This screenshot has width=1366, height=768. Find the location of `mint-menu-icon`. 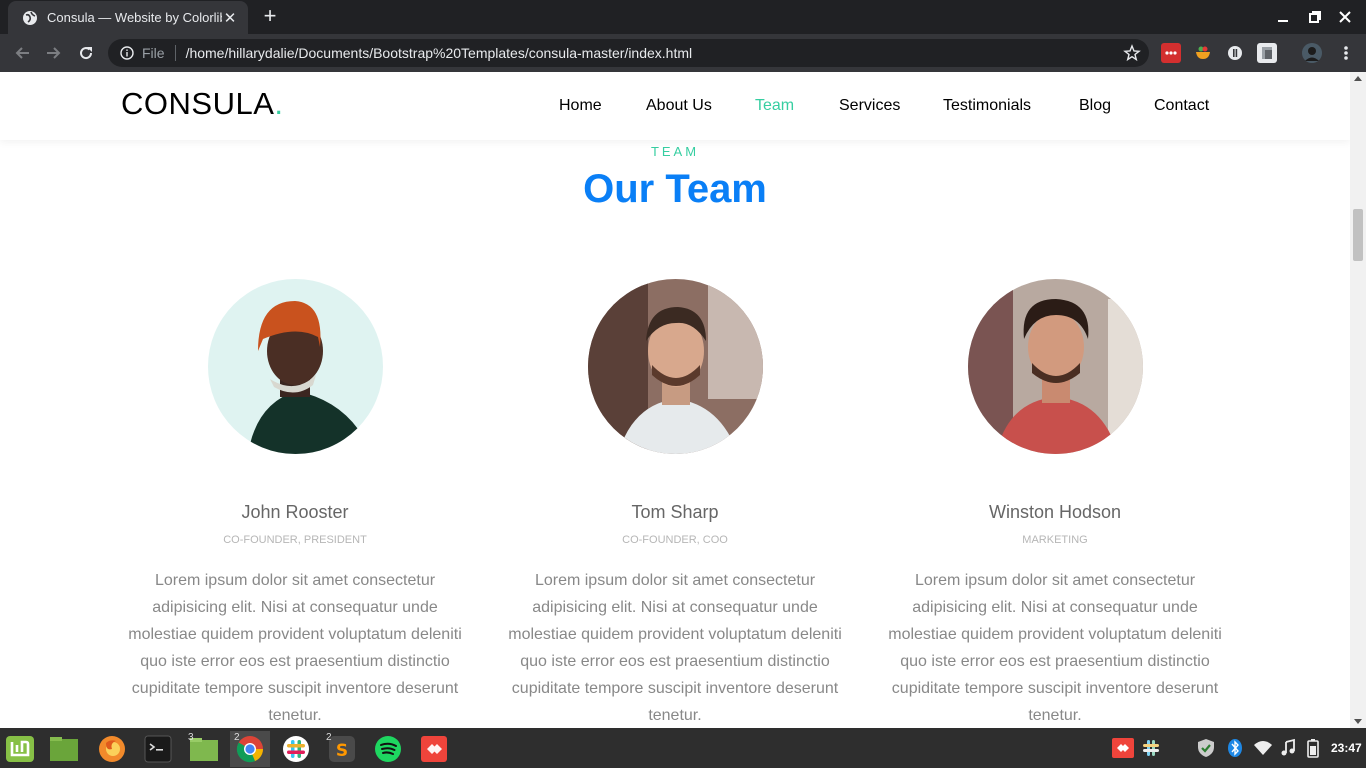

mint-menu-icon is located at coordinates (20, 749).